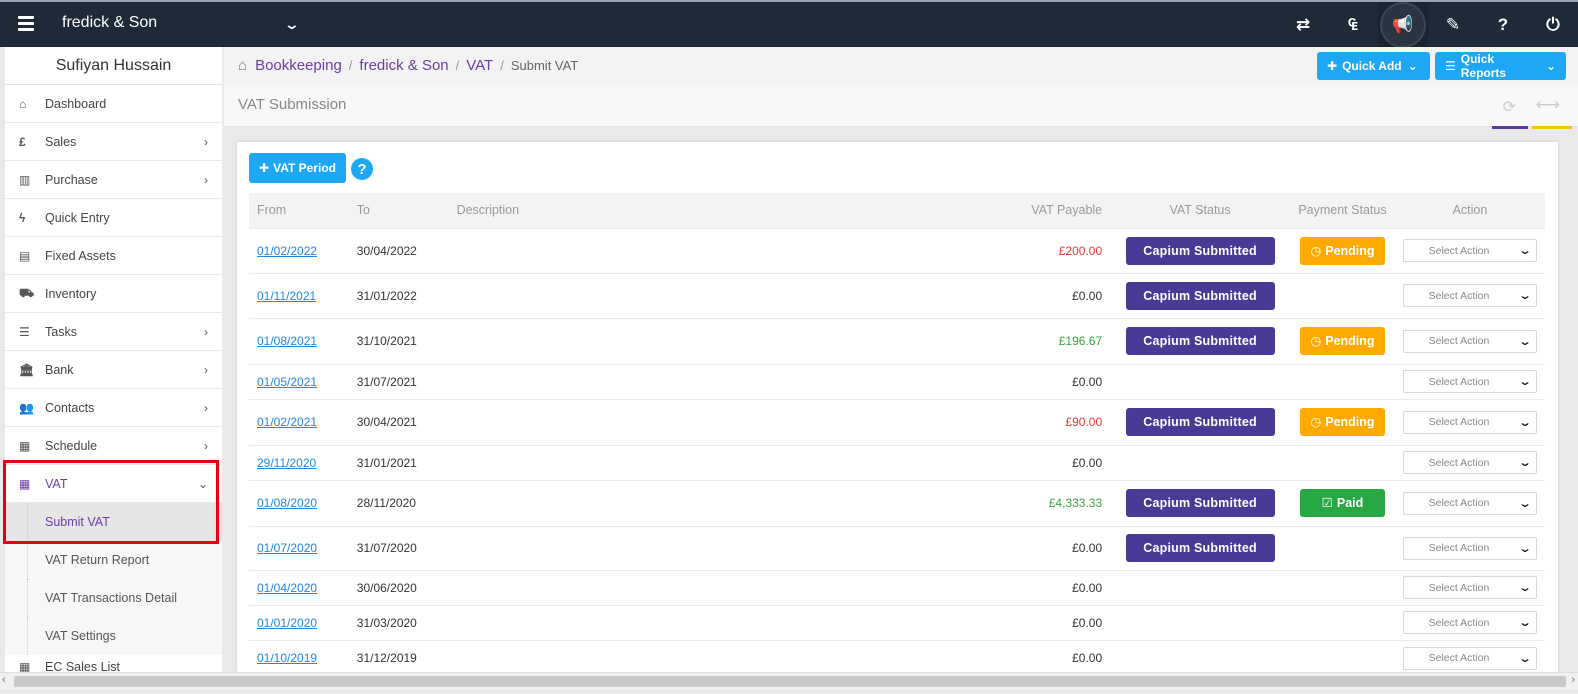 Image resolution: width=1578 pixels, height=694 pixels. What do you see at coordinates (109, 23) in the screenshot?
I see `company-name: fredick & Son` at bounding box center [109, 23].